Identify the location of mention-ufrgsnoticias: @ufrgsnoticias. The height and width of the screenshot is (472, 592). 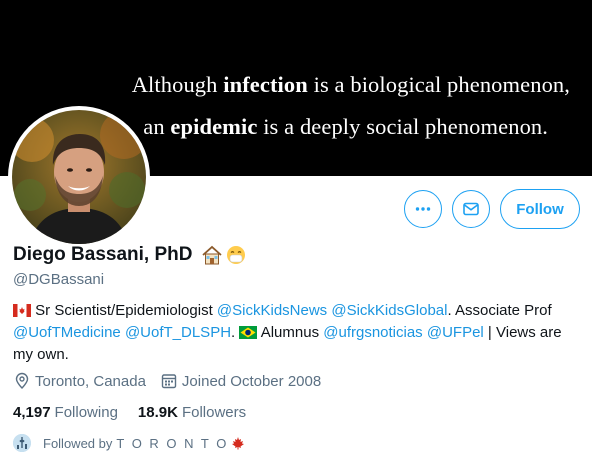
(372, 332).